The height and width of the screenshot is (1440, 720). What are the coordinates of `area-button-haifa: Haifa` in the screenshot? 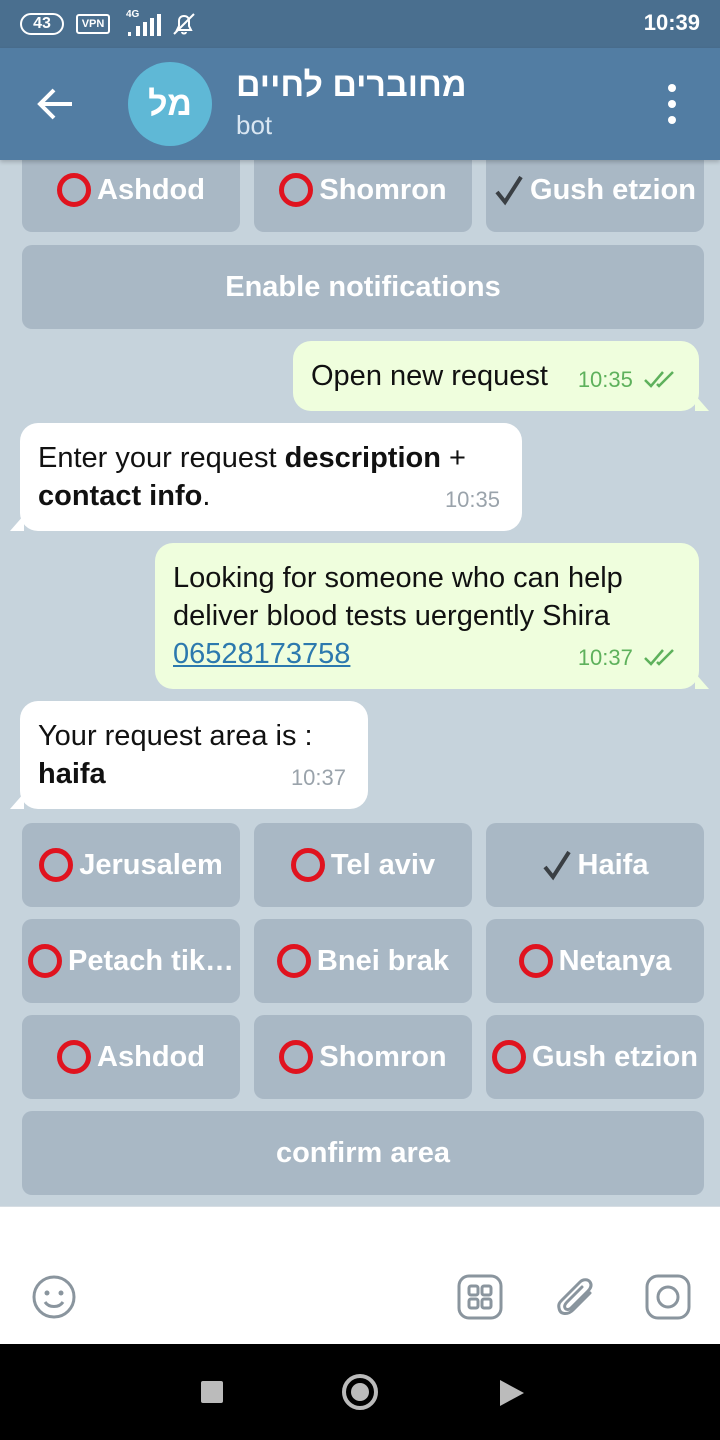 It's located at (595, 865).